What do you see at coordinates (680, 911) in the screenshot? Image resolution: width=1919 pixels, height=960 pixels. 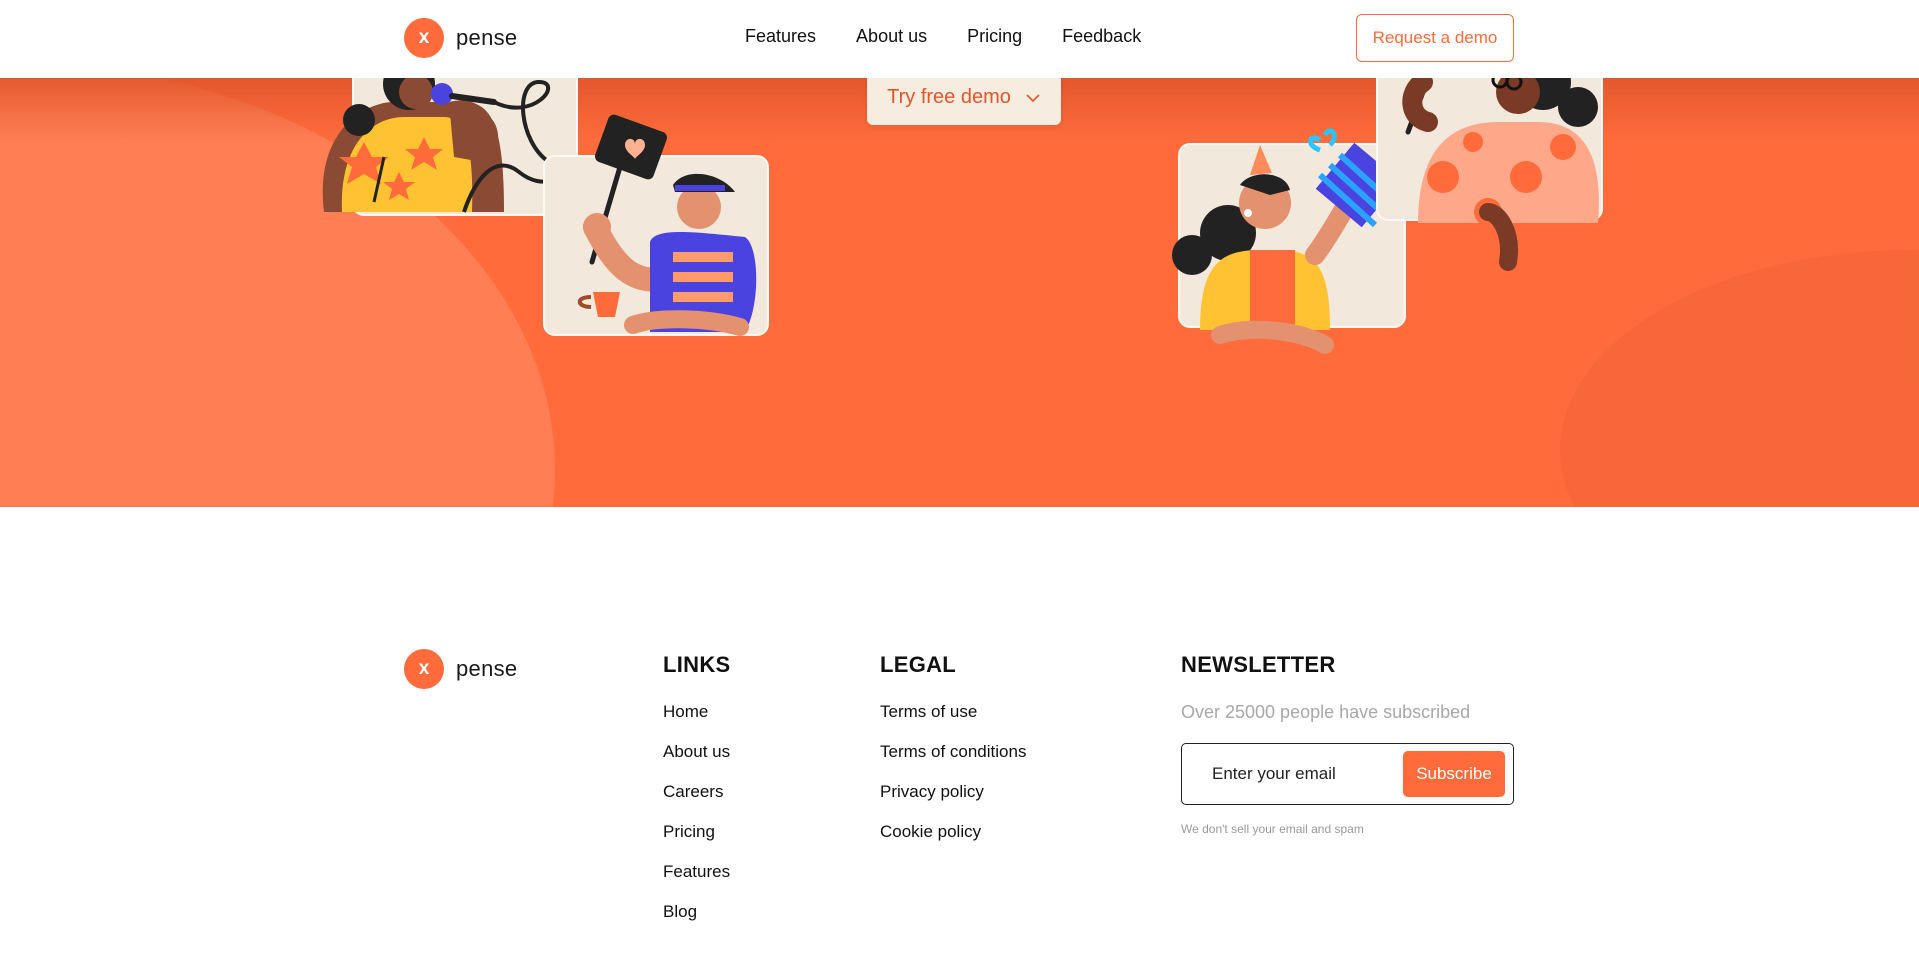 I see `footer-link-blog: Blog` at bounding box center [680, 911].